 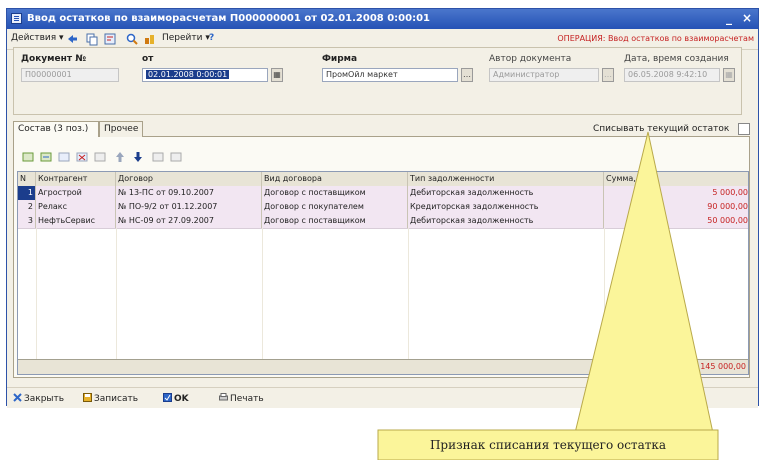 I want to click on copy-row-icon, so click(x=46, y=157).